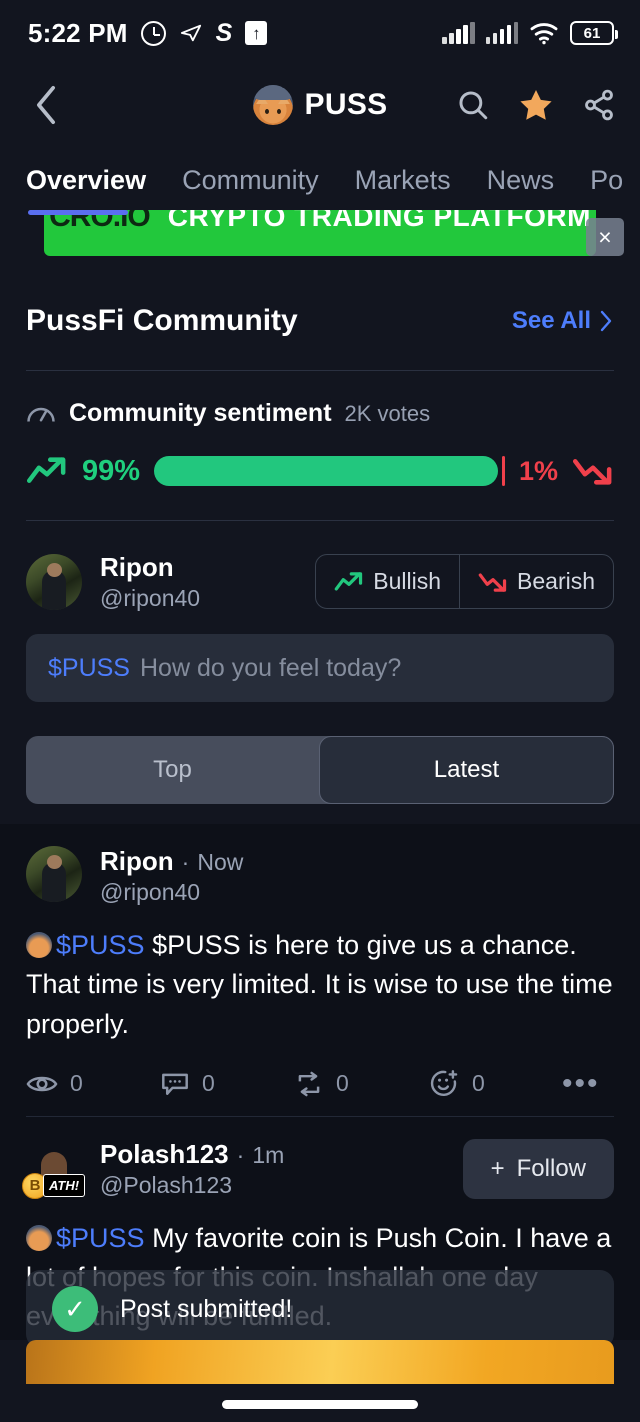 The image size is (640, 1422). I want to click on post-actions: 0 0 0 0 •••, so click(320, 1092).